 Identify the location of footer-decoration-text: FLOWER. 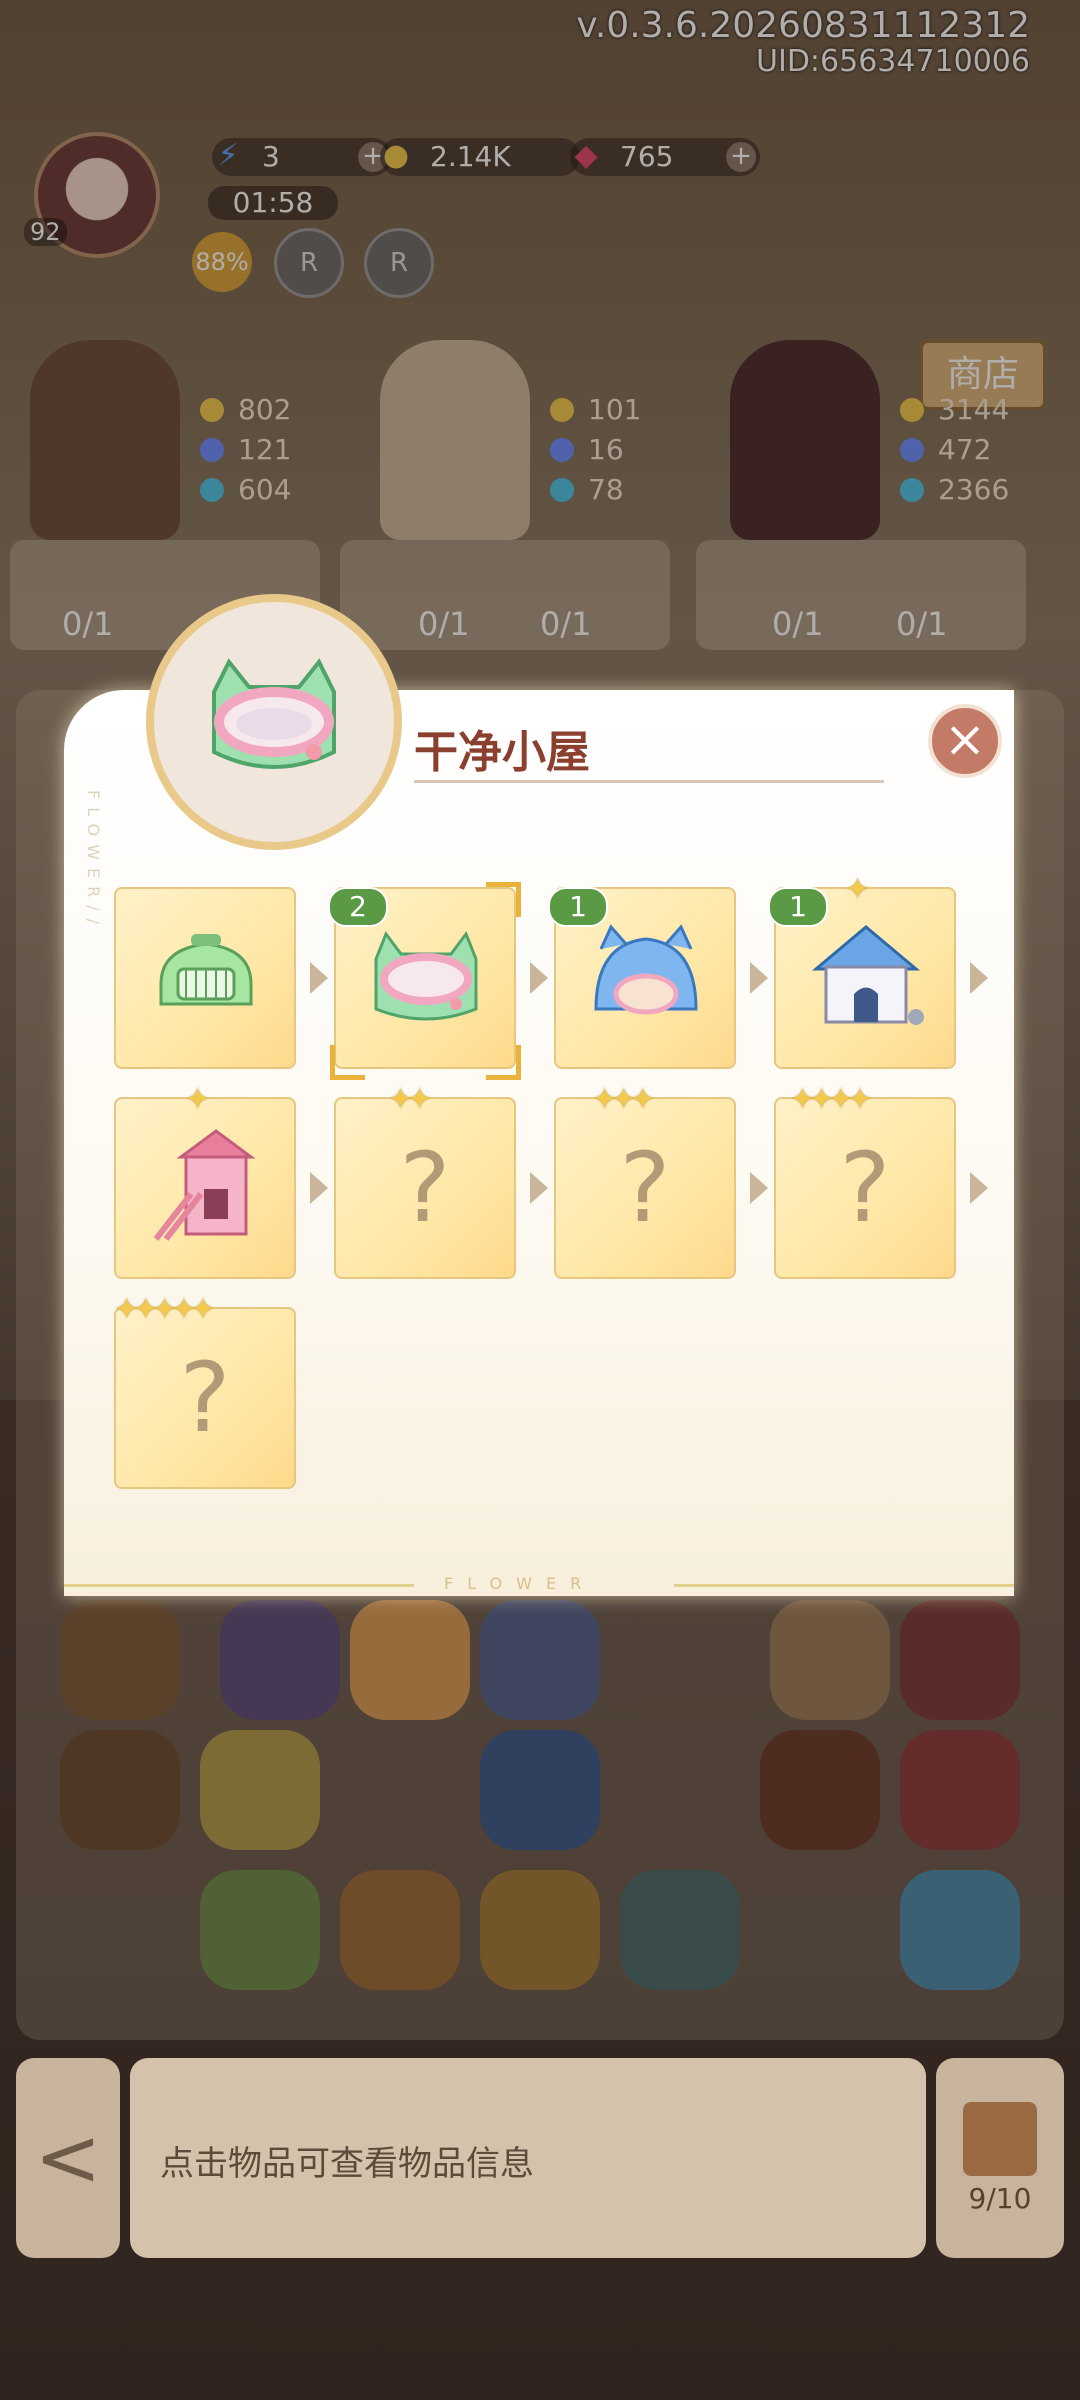
(520, 1583).